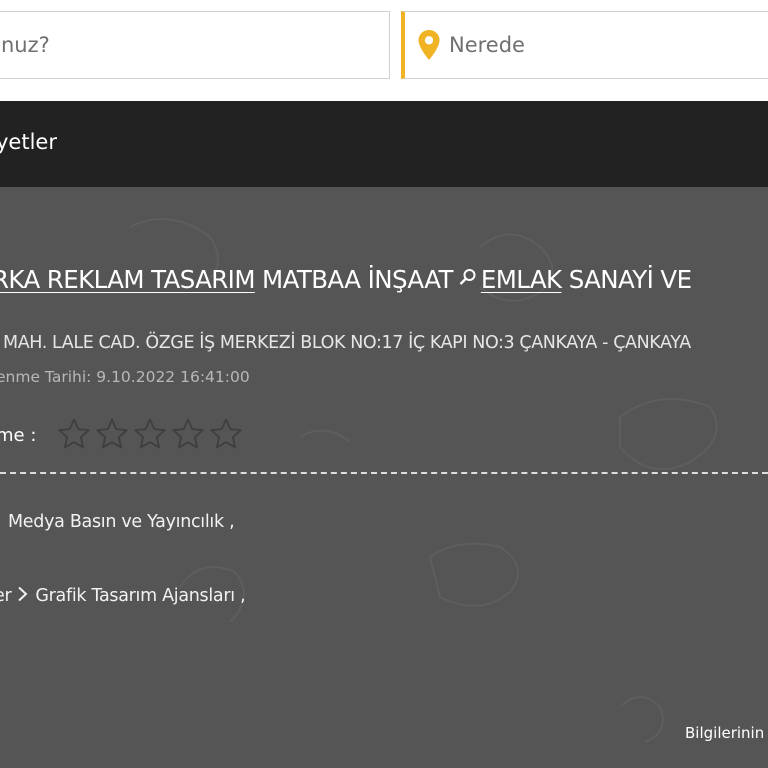 This screenshot has width=768, height=768. I want to click on search-icon, so click(468, 277).